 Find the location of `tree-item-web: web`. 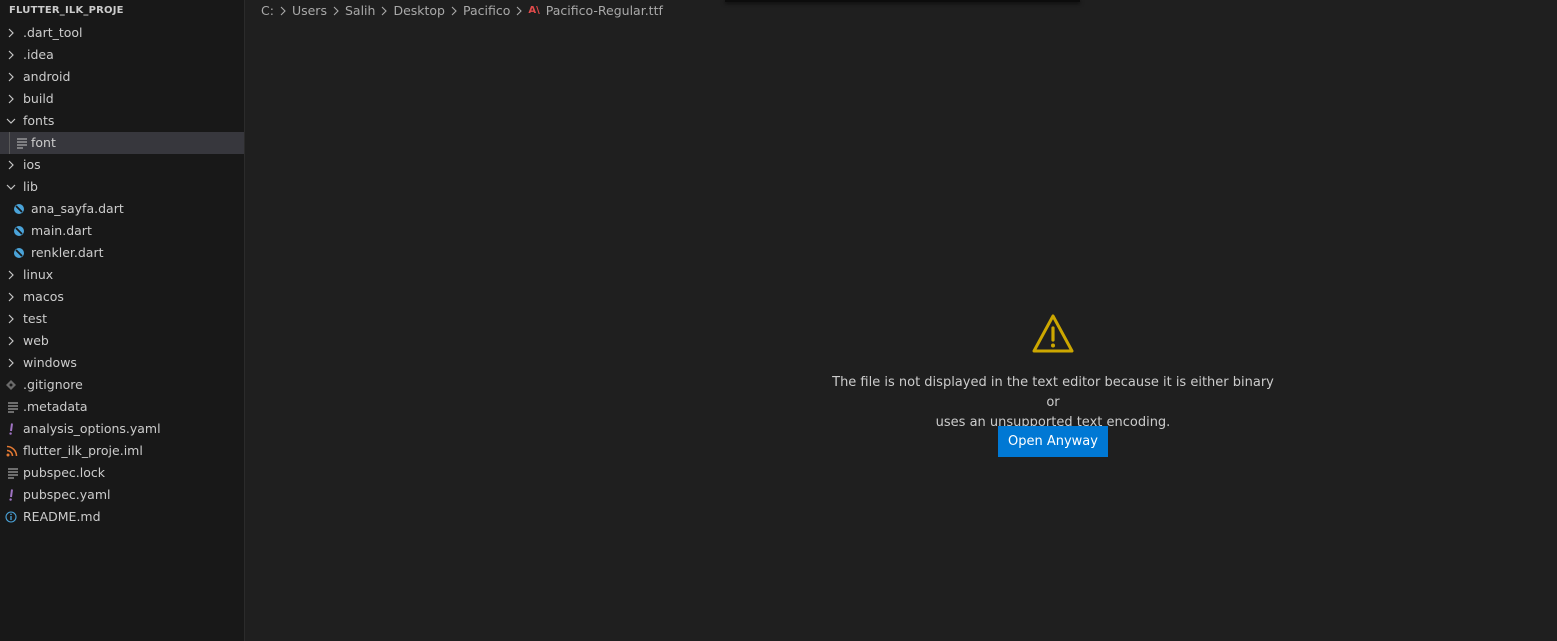

tree-item-web: web is located at coordinates (122, 341).